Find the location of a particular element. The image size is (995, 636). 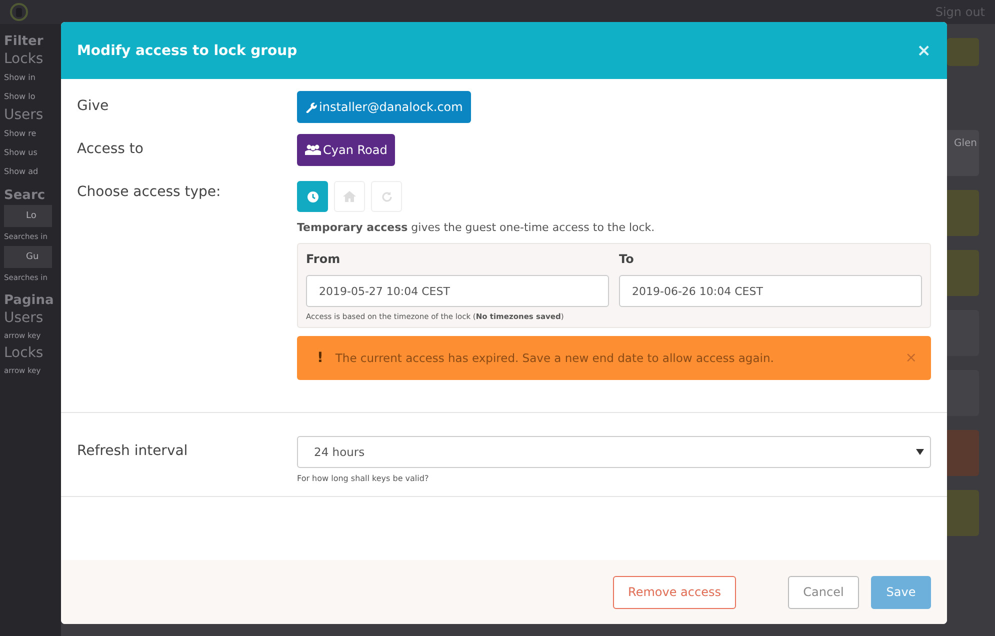

search-field: Gu is located at coordinates (28, 257).